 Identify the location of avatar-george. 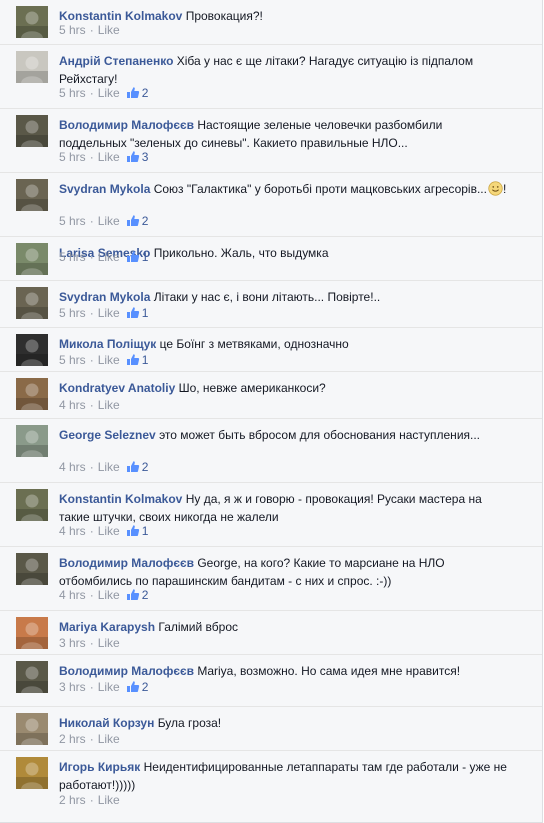
(32, 441).